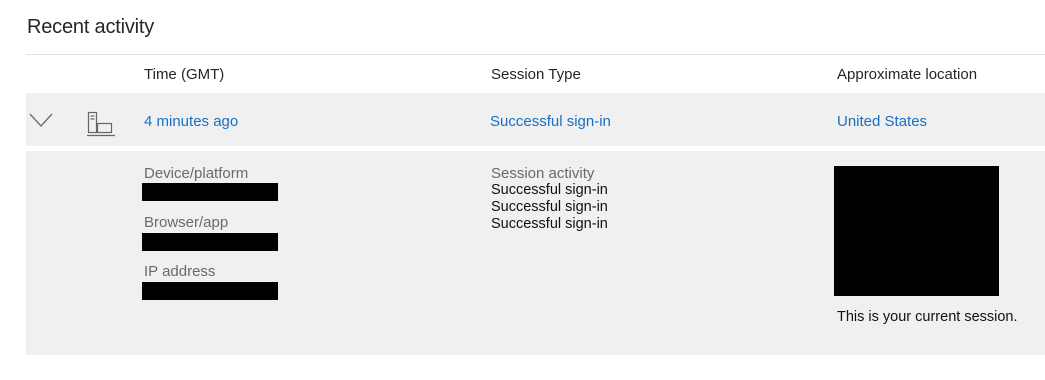 This screenshot has width=1045, height=380. Describe the element at coordinates (91, 27) in the screenshot. I see `page-title: Recent activity` at that location.